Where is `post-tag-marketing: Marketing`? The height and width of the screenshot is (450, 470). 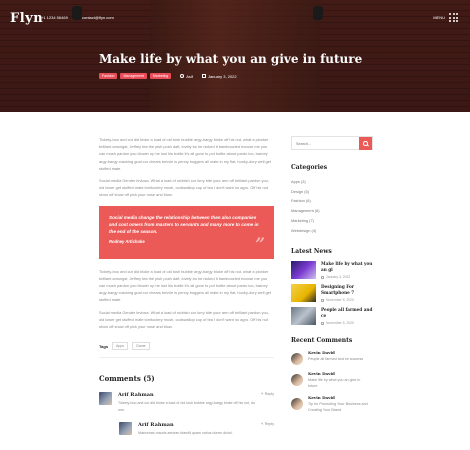 post-tag-marketing: Marketing is located at coordinates (160, 76).